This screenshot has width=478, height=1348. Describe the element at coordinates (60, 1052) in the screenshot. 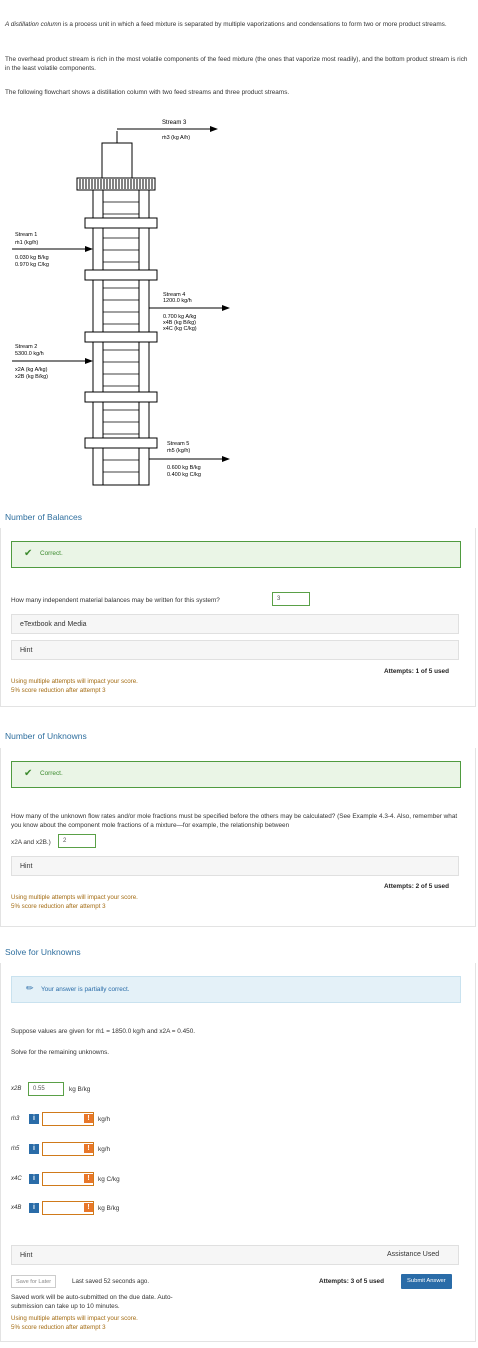

I see `solve-instruction: Solve for the remaining unknowns.` at that location.